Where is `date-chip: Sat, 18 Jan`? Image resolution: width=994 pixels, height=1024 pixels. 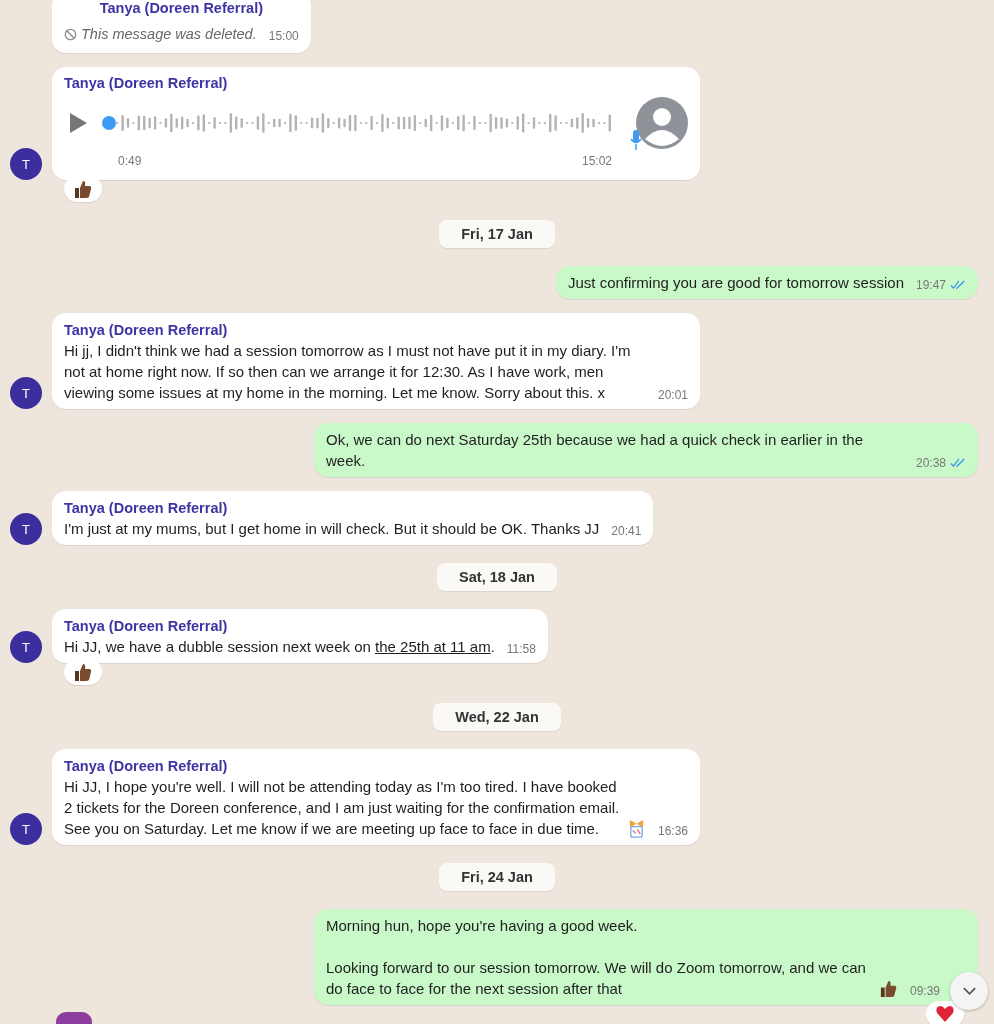
date-chip: Sat, 18 Jan is located at coordinates (497, 577).